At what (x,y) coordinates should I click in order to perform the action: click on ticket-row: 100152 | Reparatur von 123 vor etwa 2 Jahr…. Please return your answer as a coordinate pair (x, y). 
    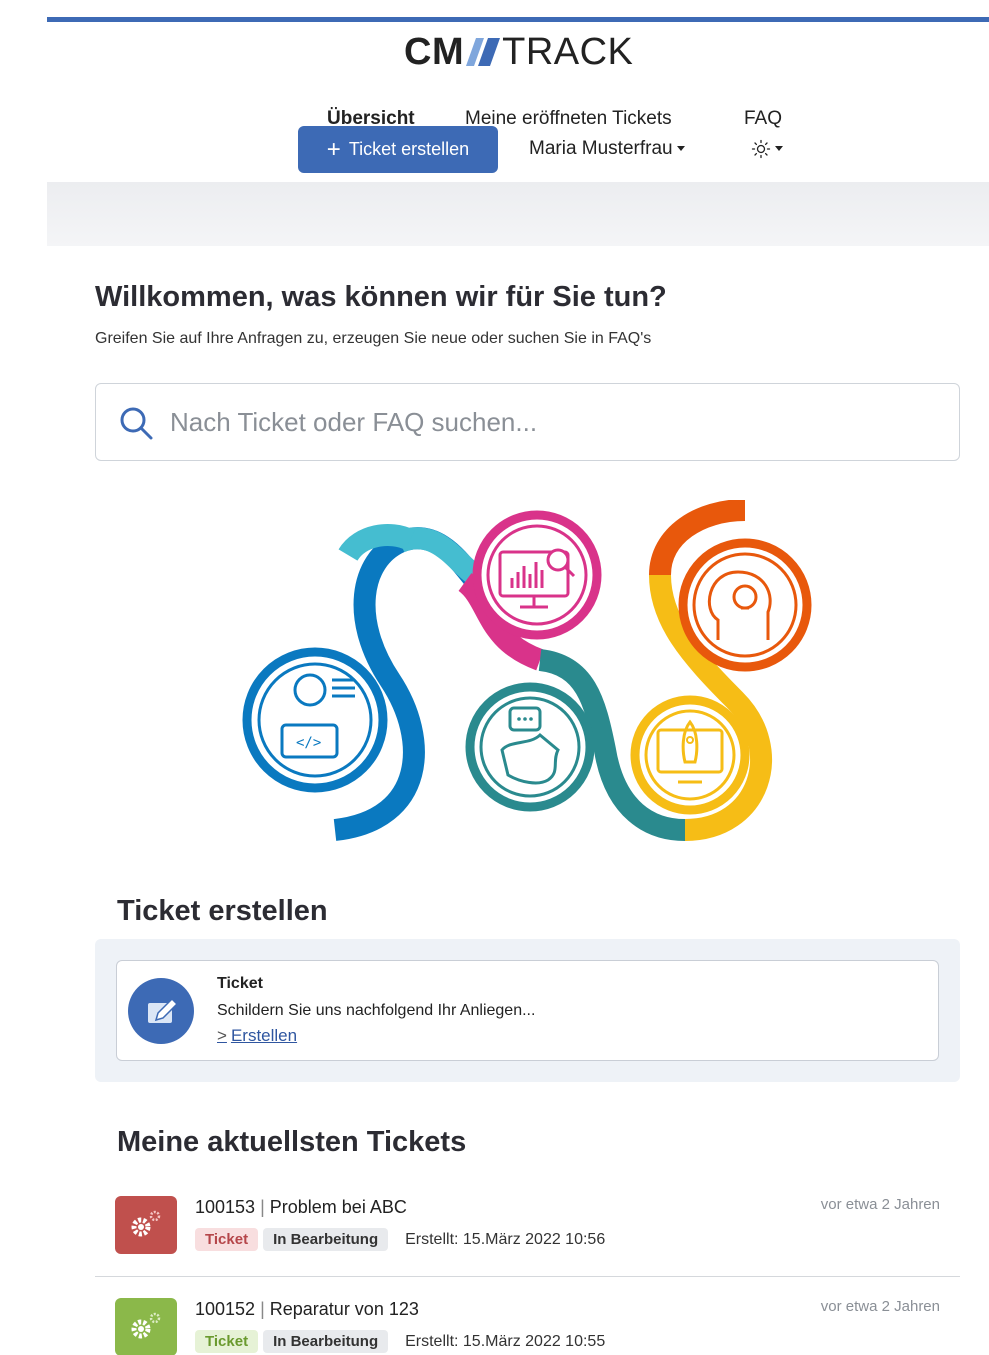
    Looking at the image, I should click on (527, 1326).